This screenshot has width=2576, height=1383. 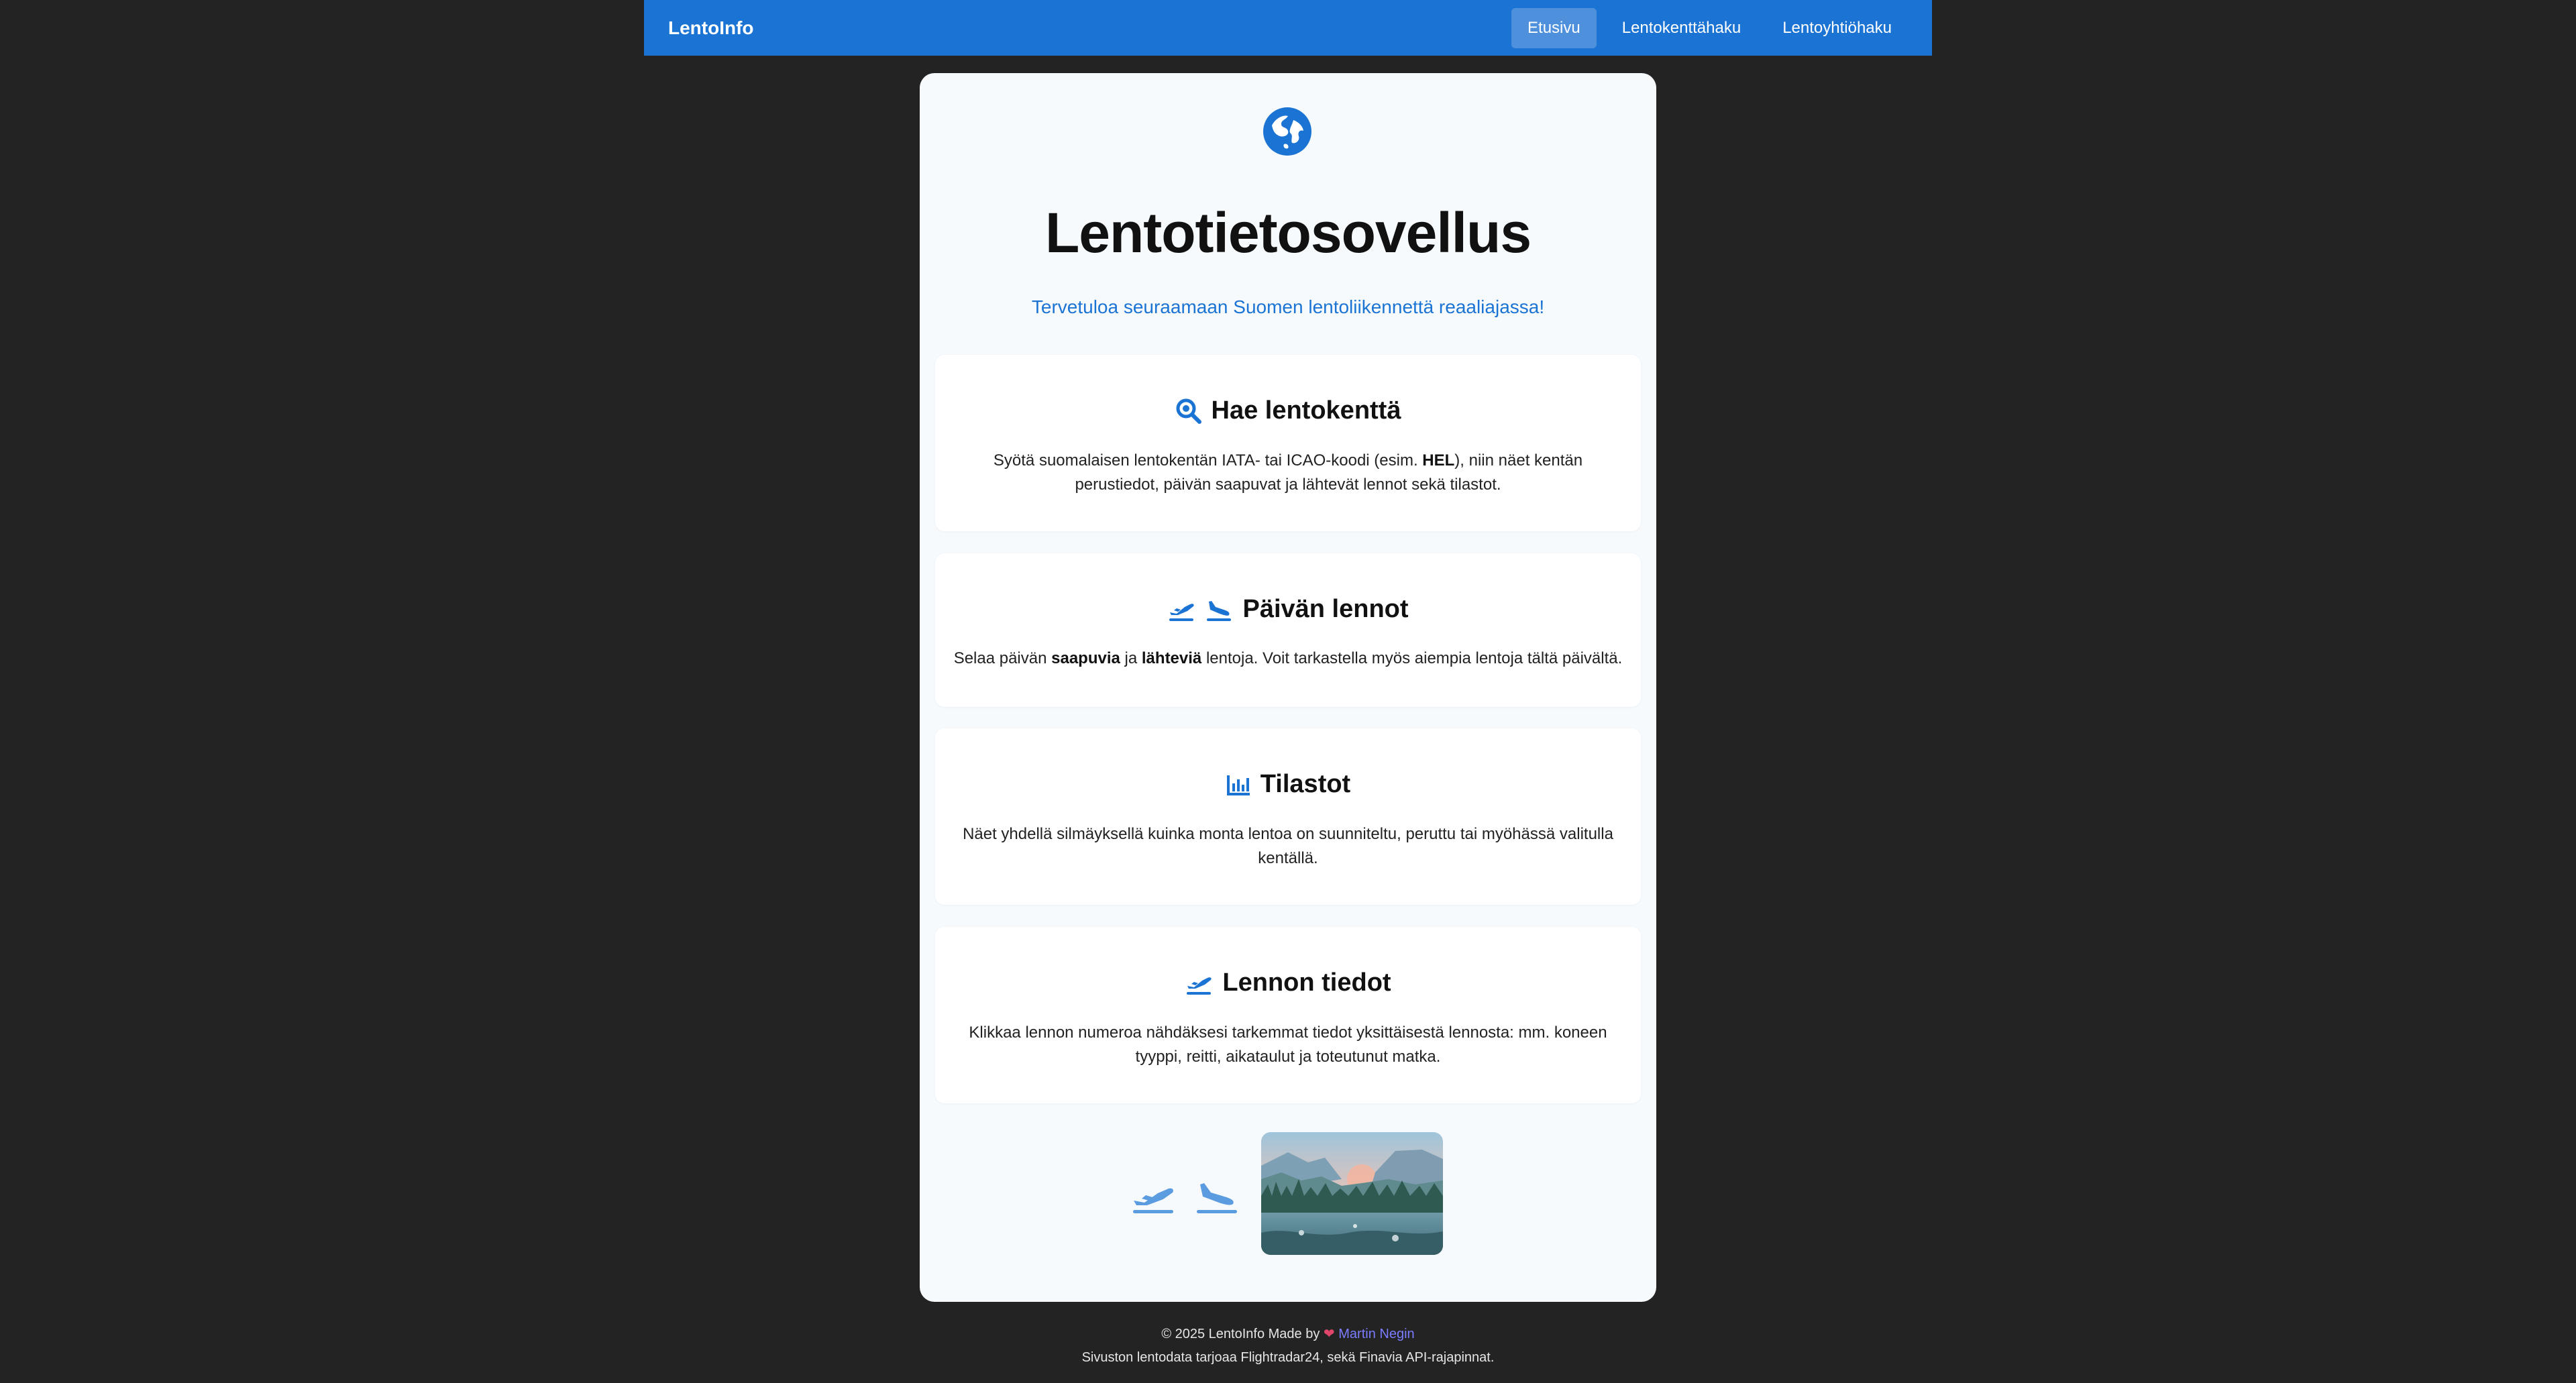 I want to click on card-title: Lennon tiedot, so click(x=1306, y=983).